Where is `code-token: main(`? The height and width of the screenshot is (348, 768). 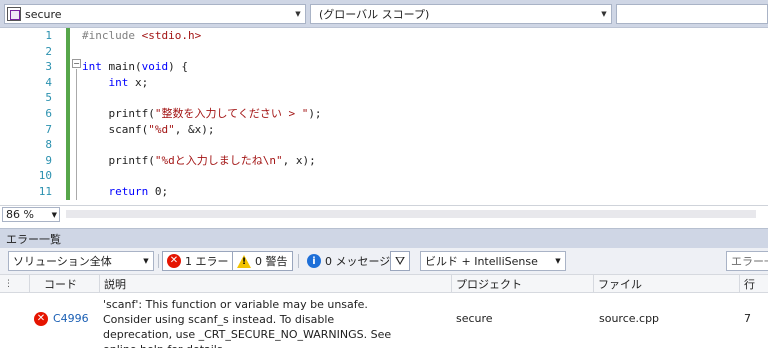
code-token: main( is located at coordinates (121, 67).